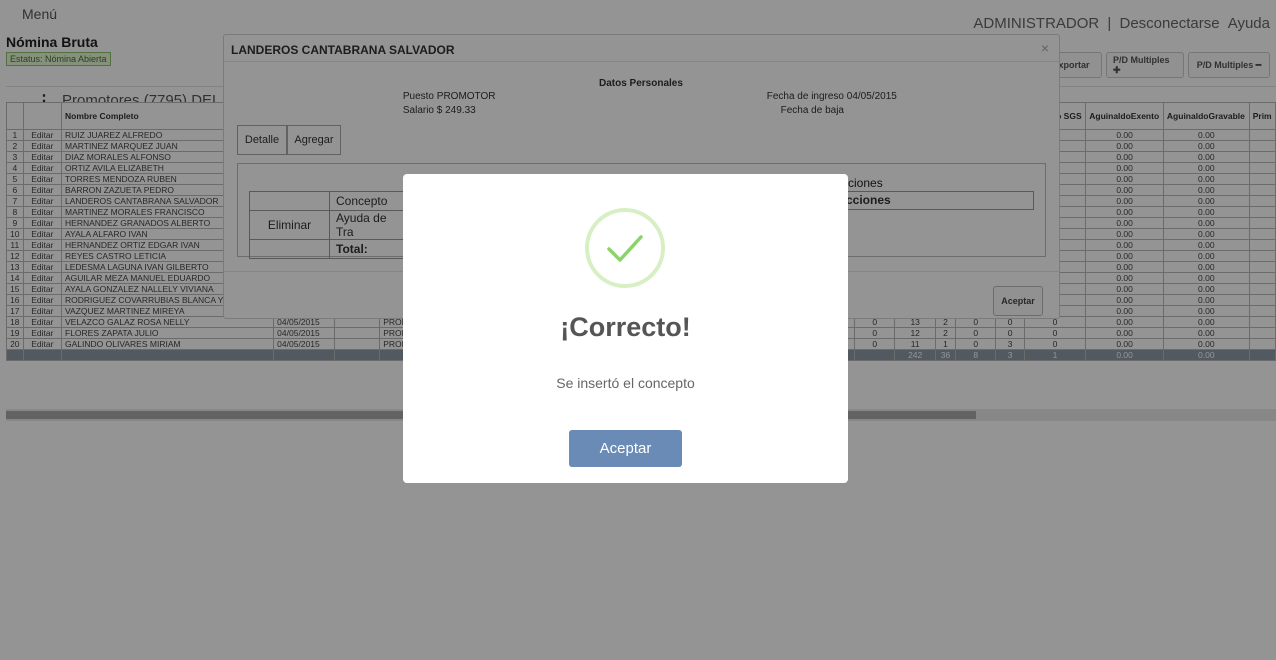 The image size is (1276, 660). Describe the element at coordinates (625, 383) in the screenshot. I see `success-message: Se insertó el concepto` at that location.